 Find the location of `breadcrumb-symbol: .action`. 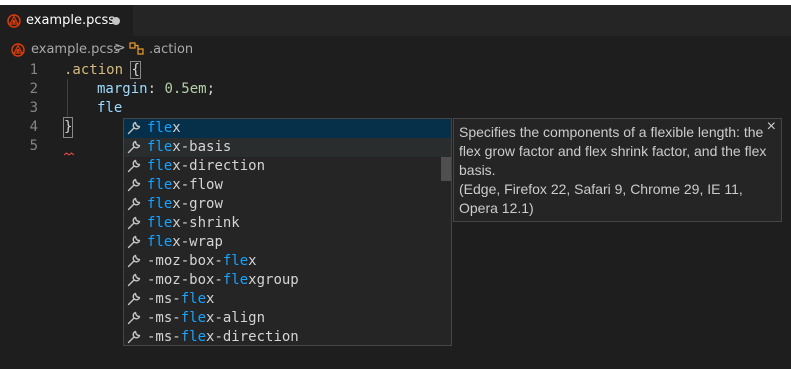

breadcrumb-symbol: .action is located at coordinates (171, 49).